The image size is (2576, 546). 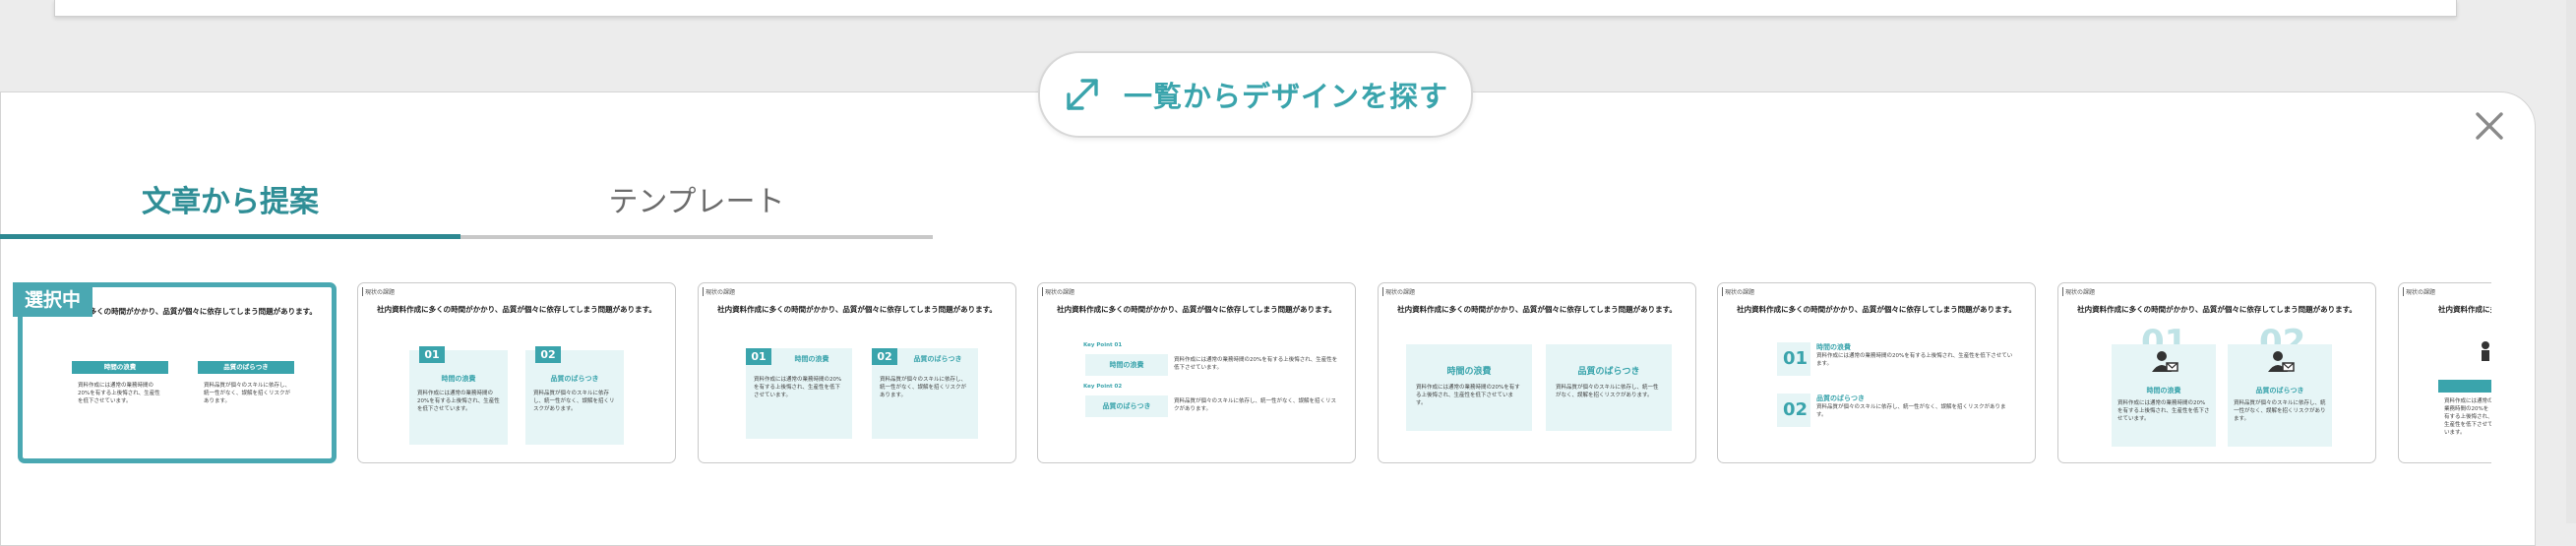 I want to click on card-keypoint: Key Point 02, so click(x=1103, y=387).